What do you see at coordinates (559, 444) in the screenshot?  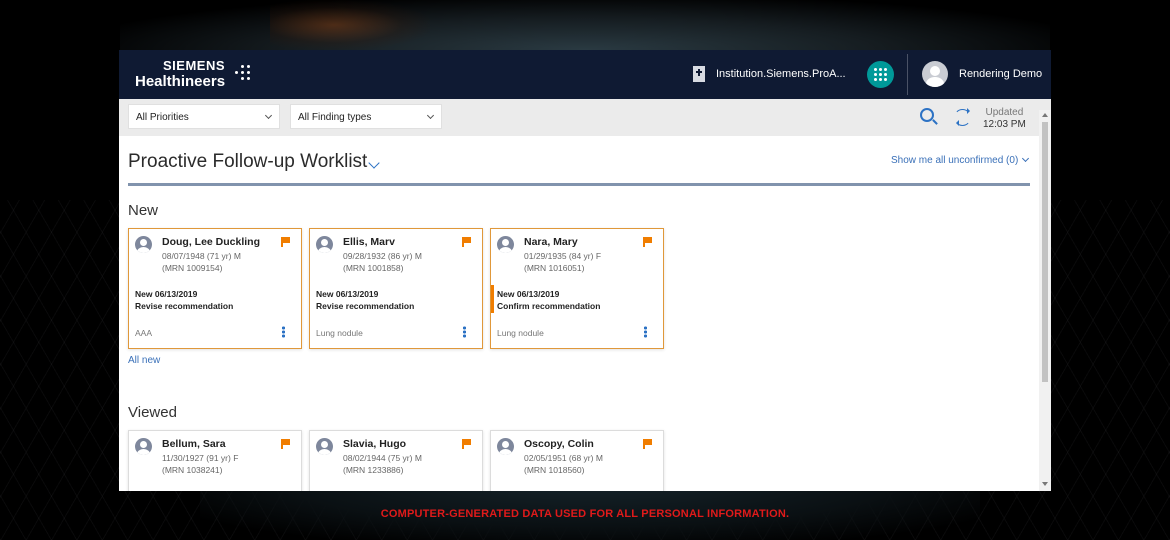 I see `patient-name: Oscopy, Colin` at bounding box center [559, 444].